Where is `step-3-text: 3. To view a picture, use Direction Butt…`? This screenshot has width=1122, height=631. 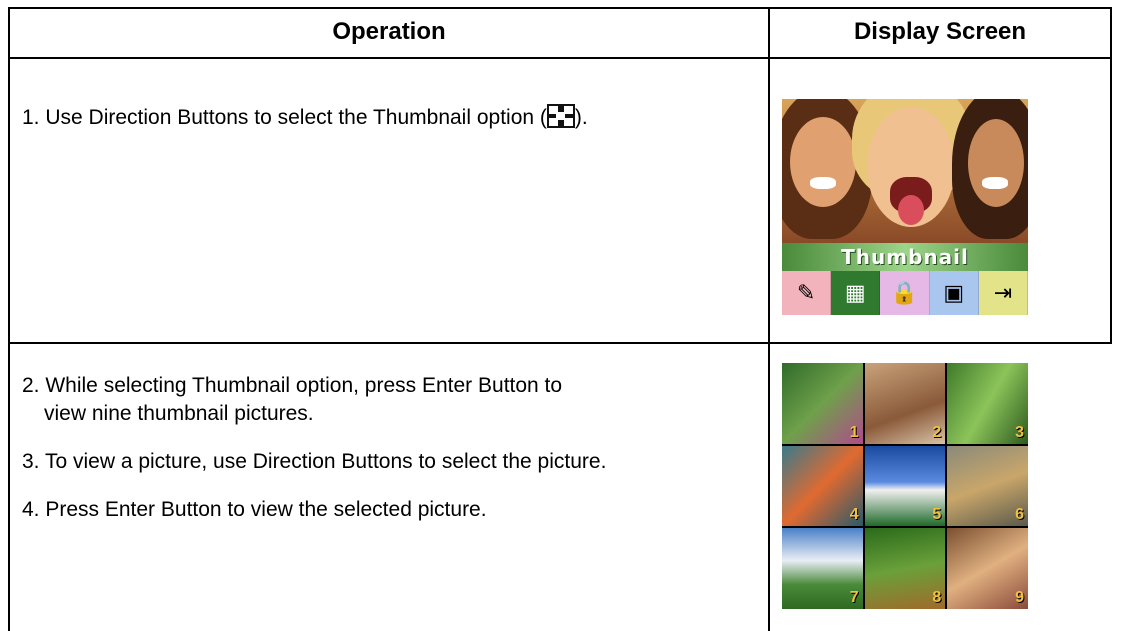
step-3-text: 3. To view a picture, use Direction Butt… is located at coordinates (314, 461).